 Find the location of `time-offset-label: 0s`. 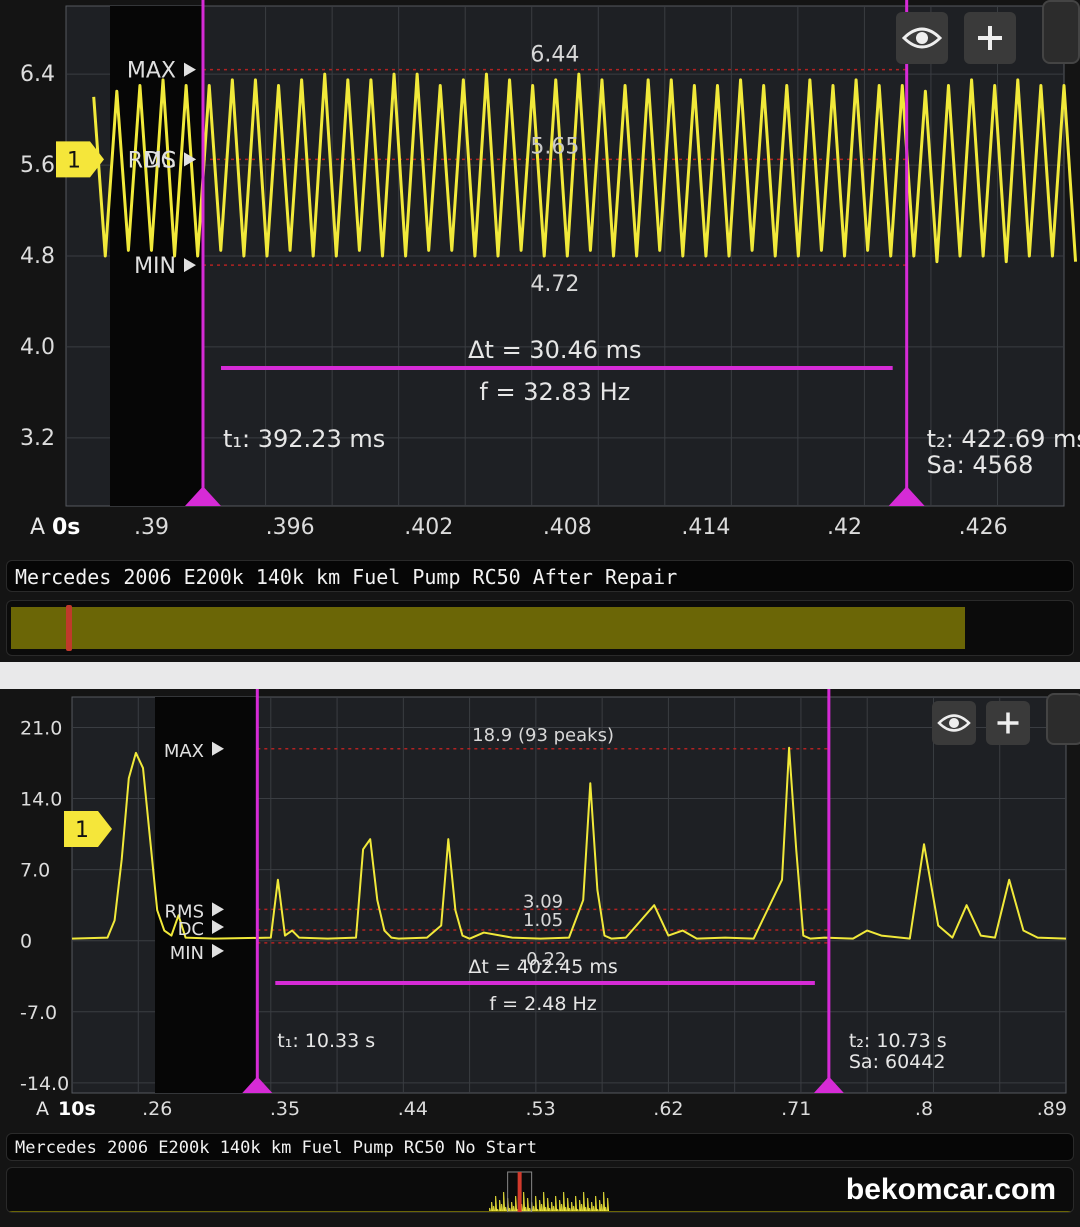

time-offset-label: 0s is located at coordinates (66, 527).